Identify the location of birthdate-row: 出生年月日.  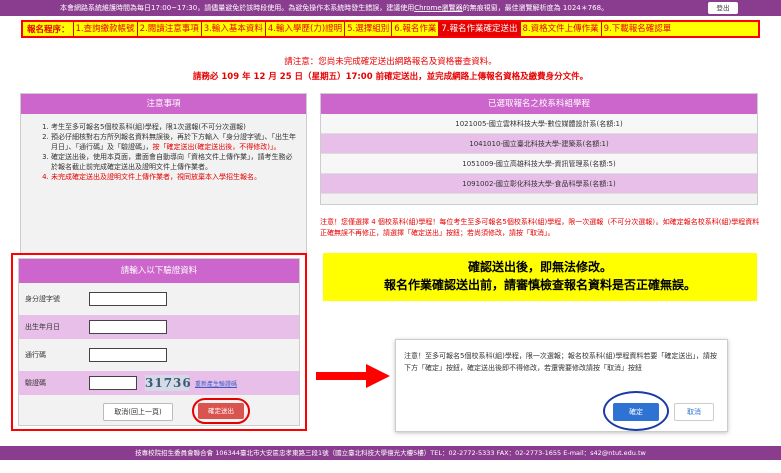
(159, 327).